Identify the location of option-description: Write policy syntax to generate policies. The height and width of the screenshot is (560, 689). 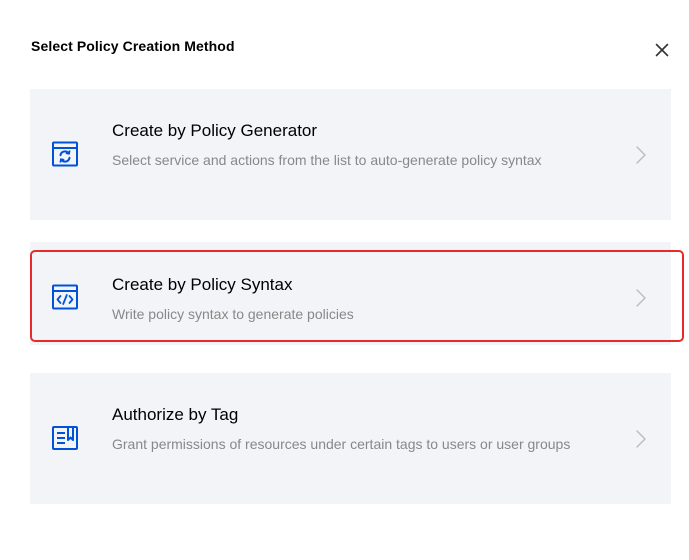
(233, 314).